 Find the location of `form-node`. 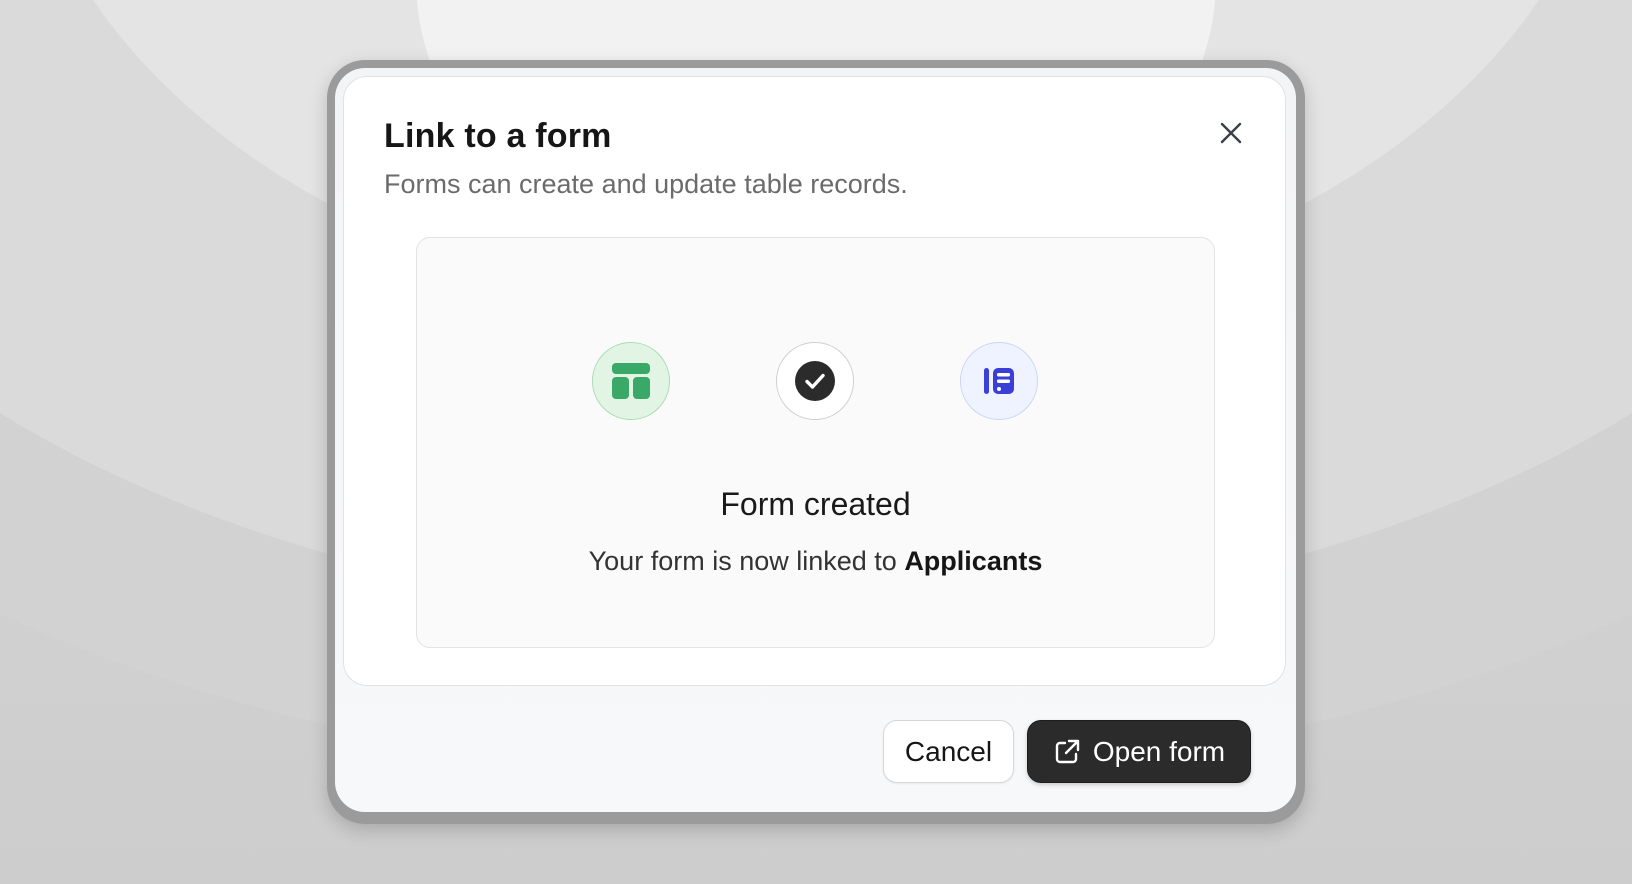

form-node is located at coordinates (999, 381).